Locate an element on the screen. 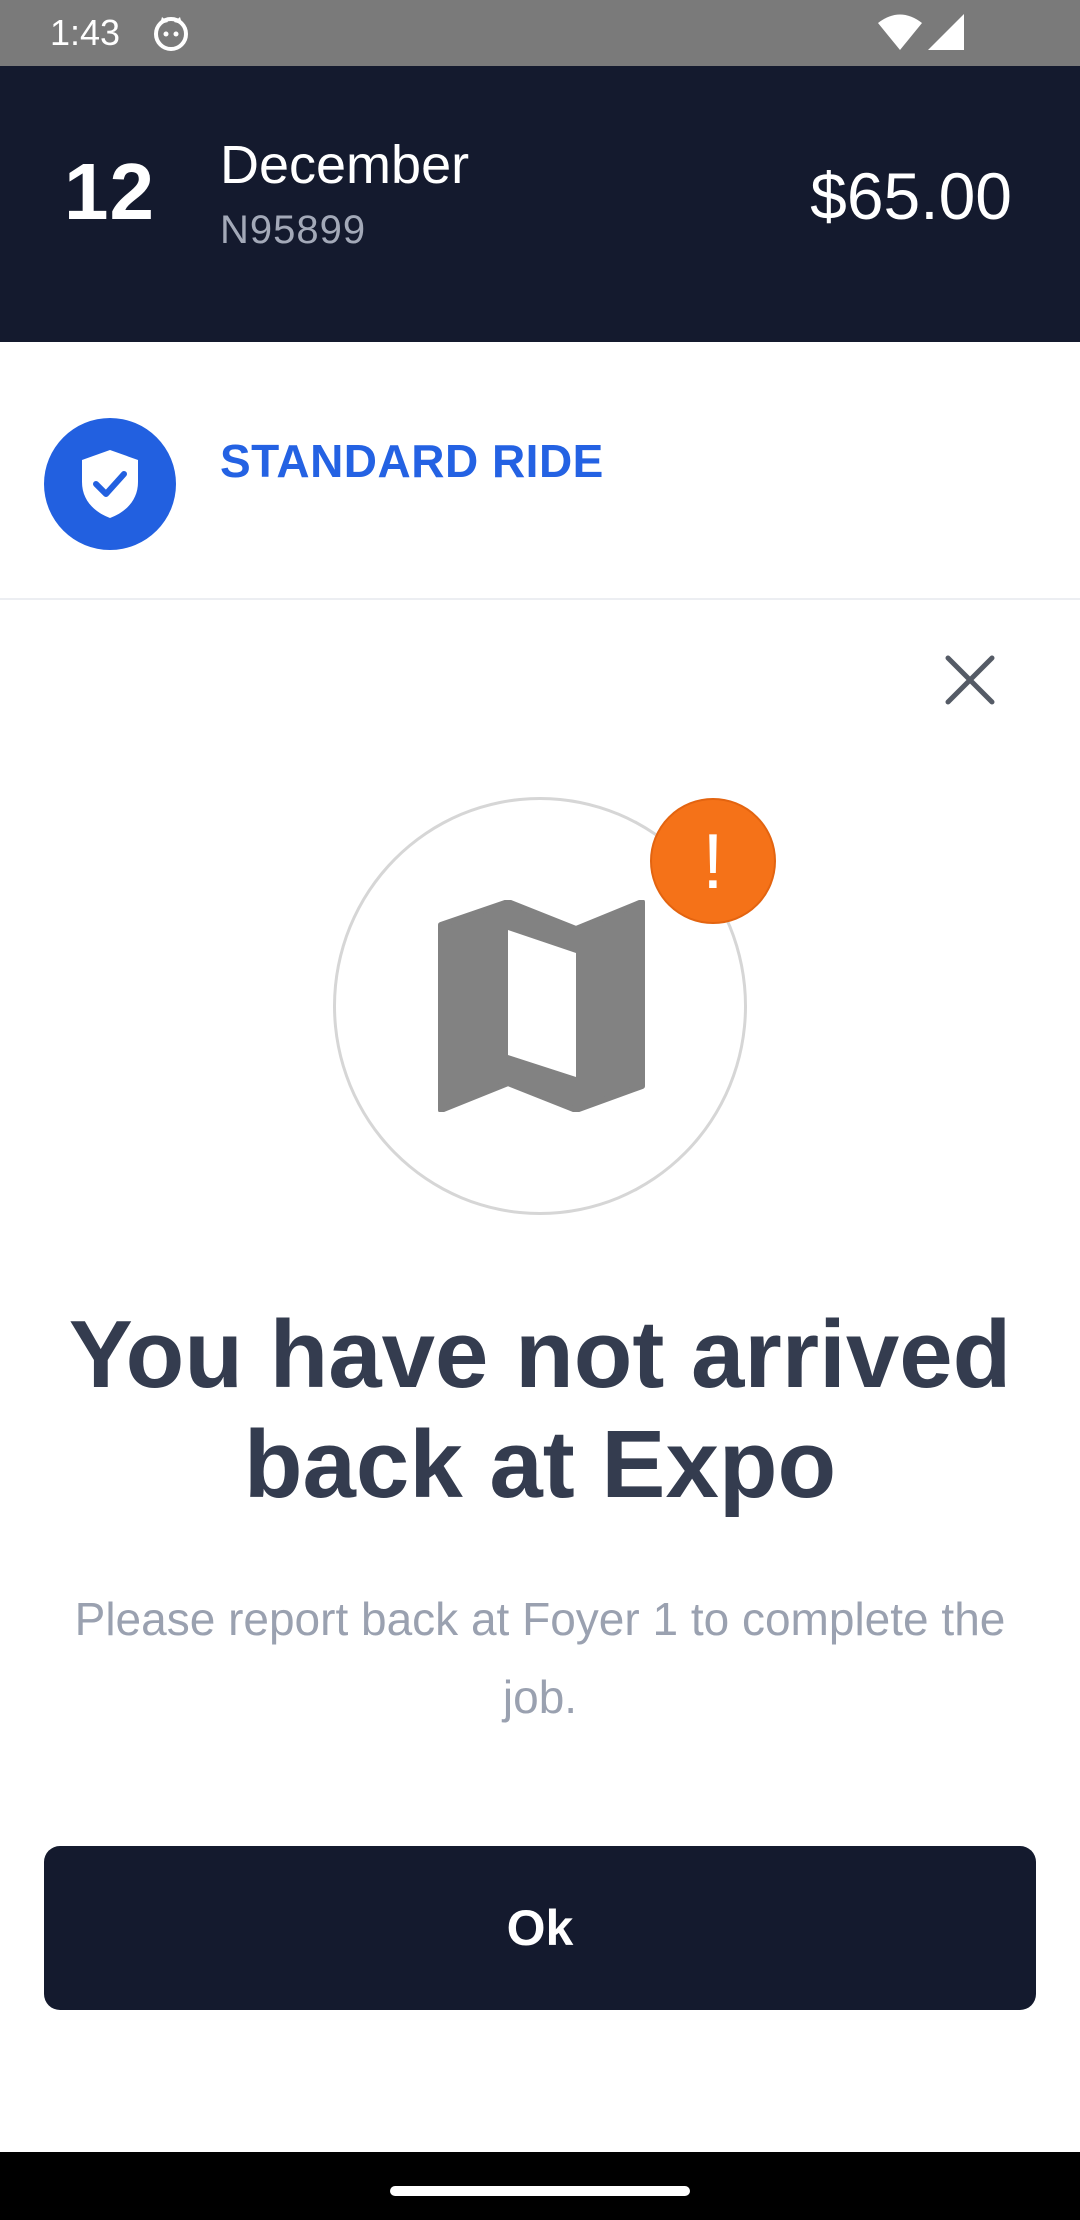  signal-icon is located at coordinates (946, 32).